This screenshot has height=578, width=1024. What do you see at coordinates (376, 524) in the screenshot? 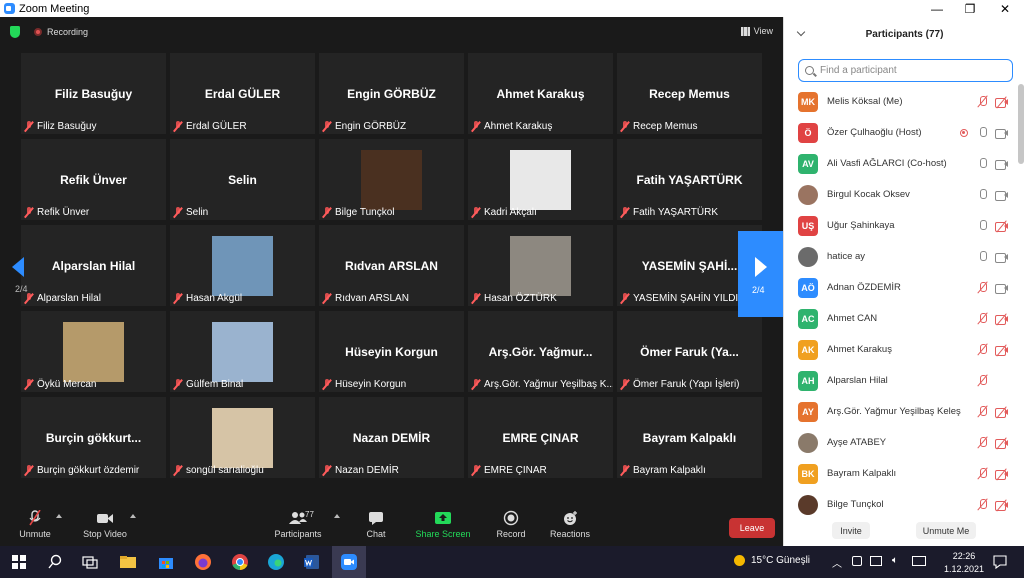
I see `chat-button: Chat` at bounding box center [376, 524].